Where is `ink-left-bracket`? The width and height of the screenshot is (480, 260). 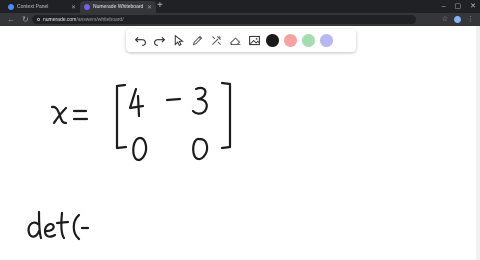
ink-left-bracket is located at coordinates (121, 116).